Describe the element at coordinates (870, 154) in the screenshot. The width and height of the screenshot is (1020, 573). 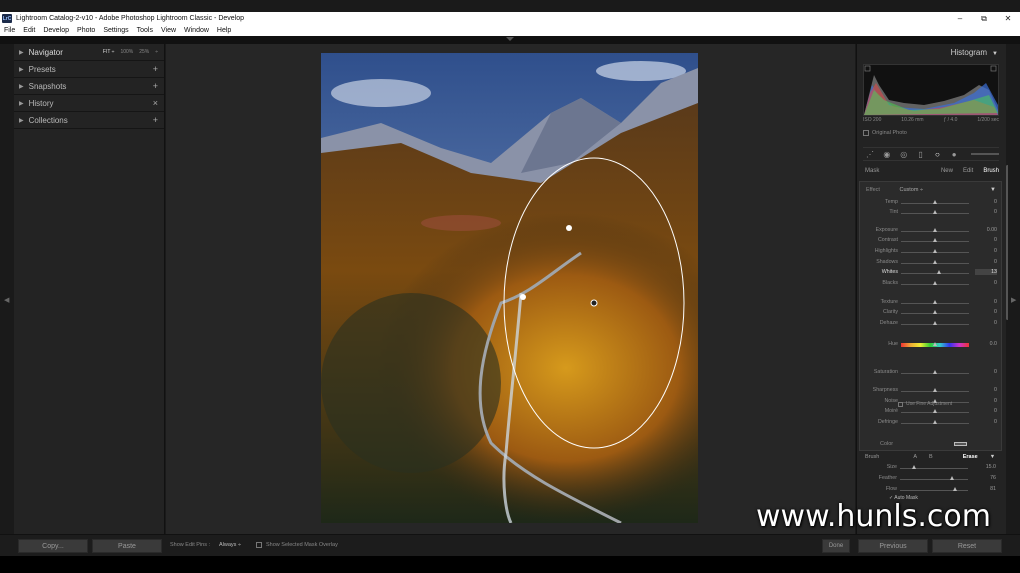
I see `crop-tool-icon: ⋰` at that location.